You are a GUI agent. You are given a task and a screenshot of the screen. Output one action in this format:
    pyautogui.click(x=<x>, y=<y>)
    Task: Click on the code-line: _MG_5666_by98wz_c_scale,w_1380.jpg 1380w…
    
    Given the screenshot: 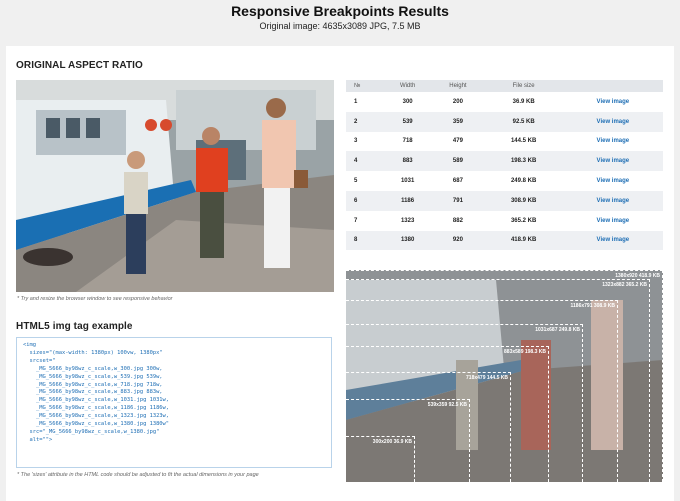 What is the action you would take?
    pyautogui.click(x=96, y=424)
    